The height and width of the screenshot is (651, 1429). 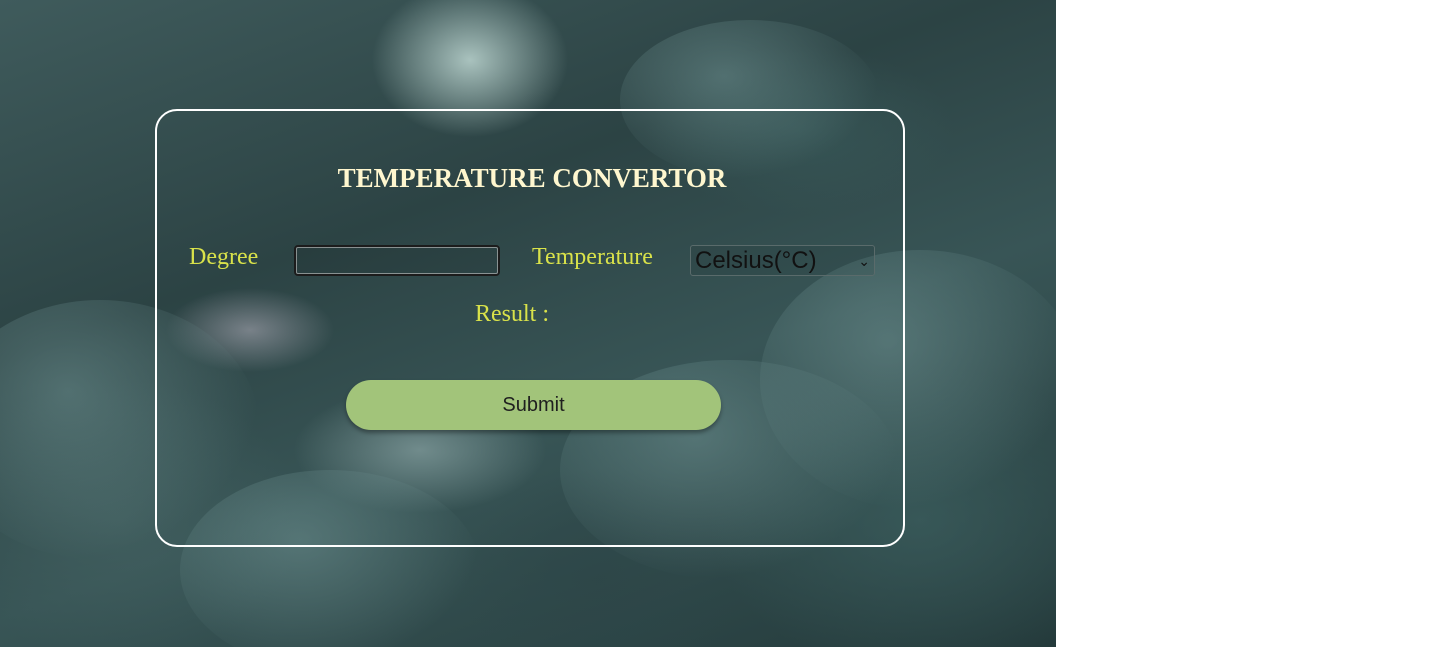 What do you see at coordinates (397, 260) in the screenshot?
I see `degree-input` at bounding box center [397, 260].